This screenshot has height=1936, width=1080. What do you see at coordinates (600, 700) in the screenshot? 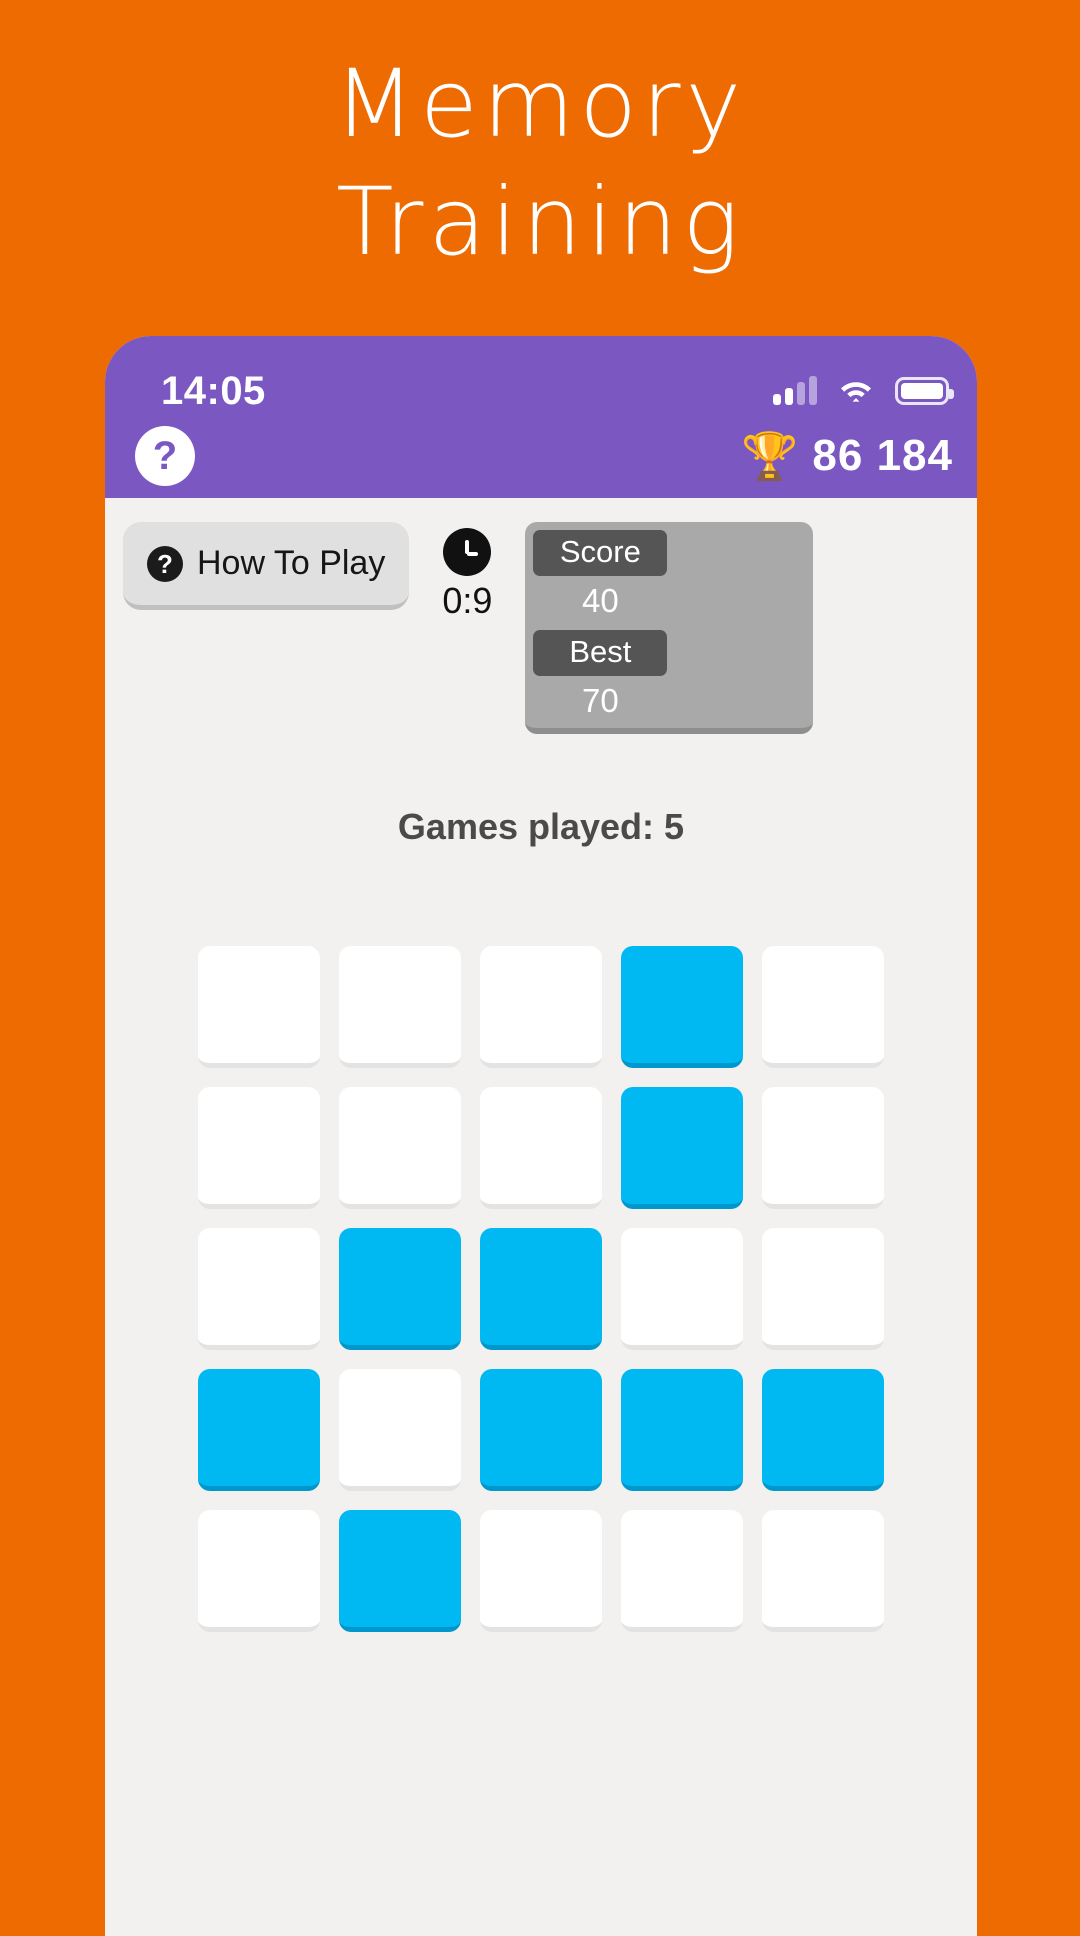
I see `best-value: 70` at bounding box center [600, 700].